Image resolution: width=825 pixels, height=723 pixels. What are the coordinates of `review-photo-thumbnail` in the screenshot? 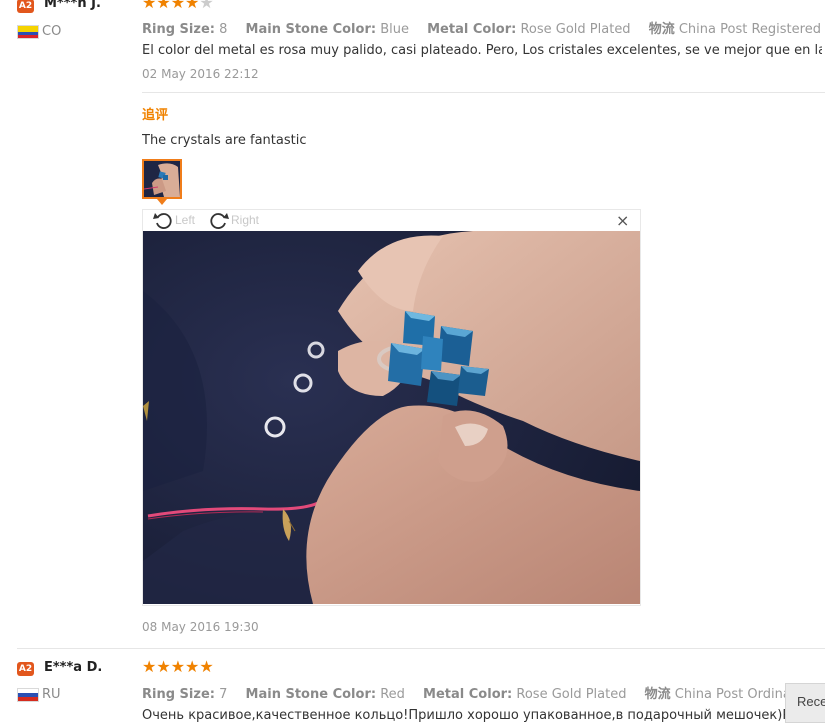 It's located at (162, 179).